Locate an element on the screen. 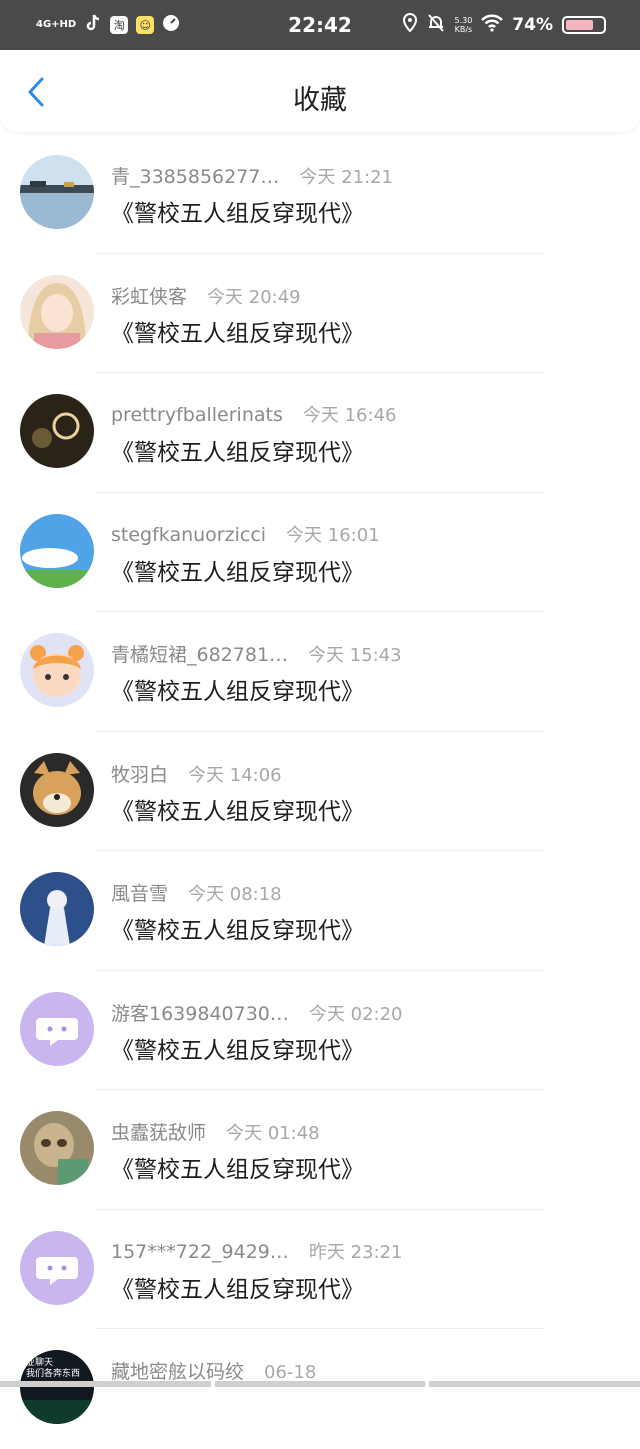 The height and width of the screenshot is (1449, 640). username: 虫蠹莸敌师 is located at coordinates (158, 1131).